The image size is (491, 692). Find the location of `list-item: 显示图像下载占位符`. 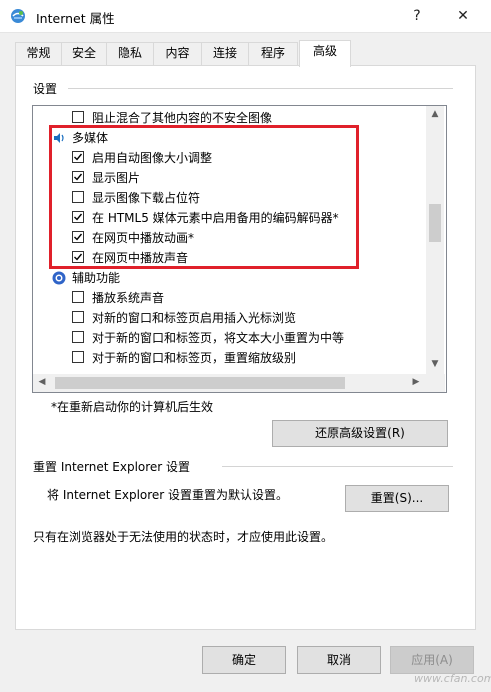

list-item: 显示图像下载占位符 is located at coordinates (230, 198).